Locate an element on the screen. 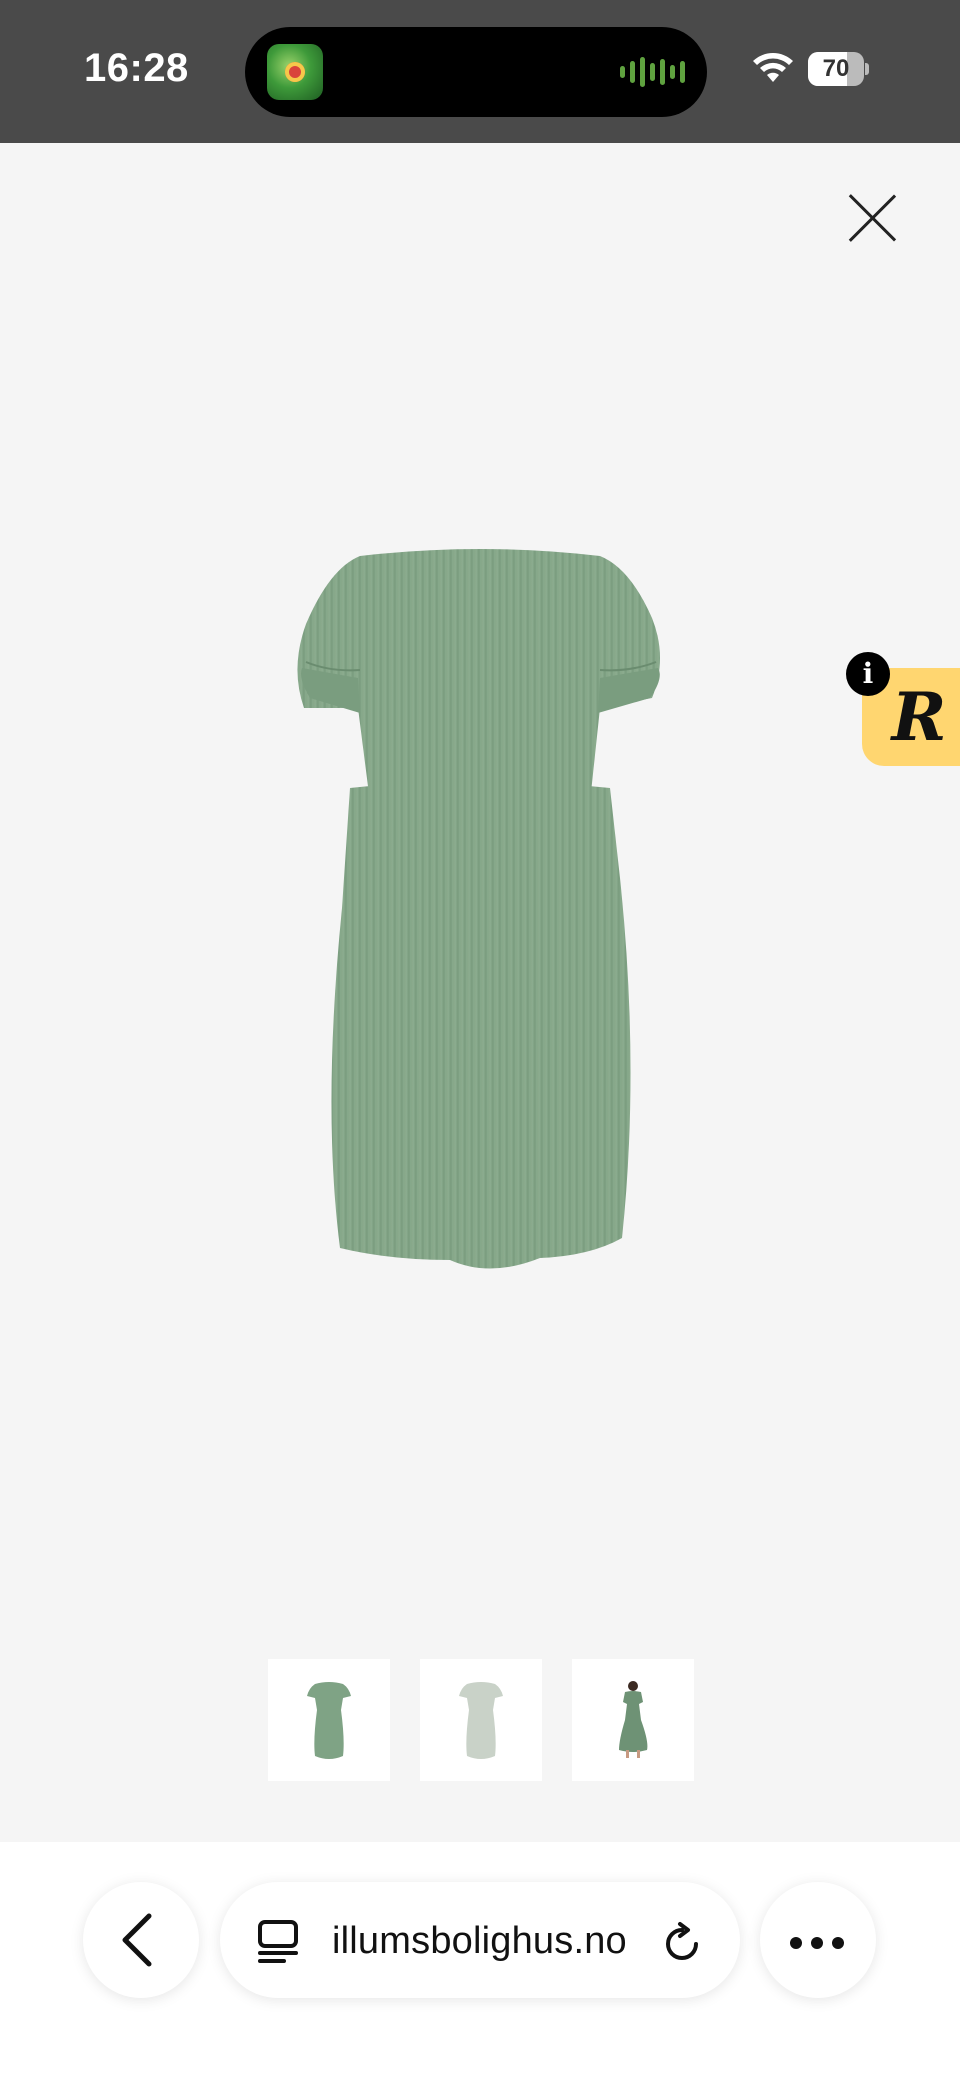 Image resolution: width=960 pixels, height=2081 pixels. info-icon: i is located at coordinates (868, 674).